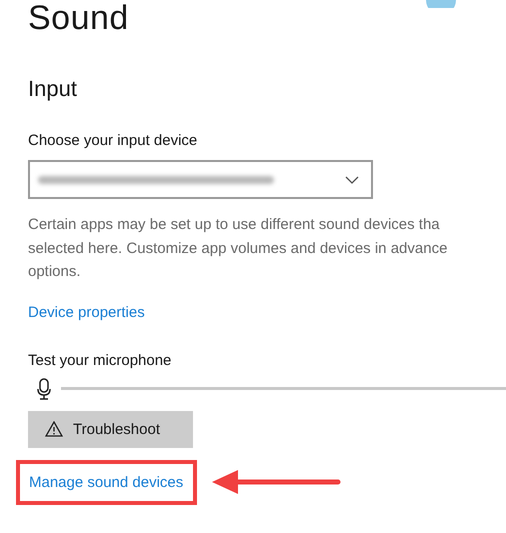  Describe the element at coordinates (100, 360) in the screenshot. I see `field-label: Test your microphone` at that location.